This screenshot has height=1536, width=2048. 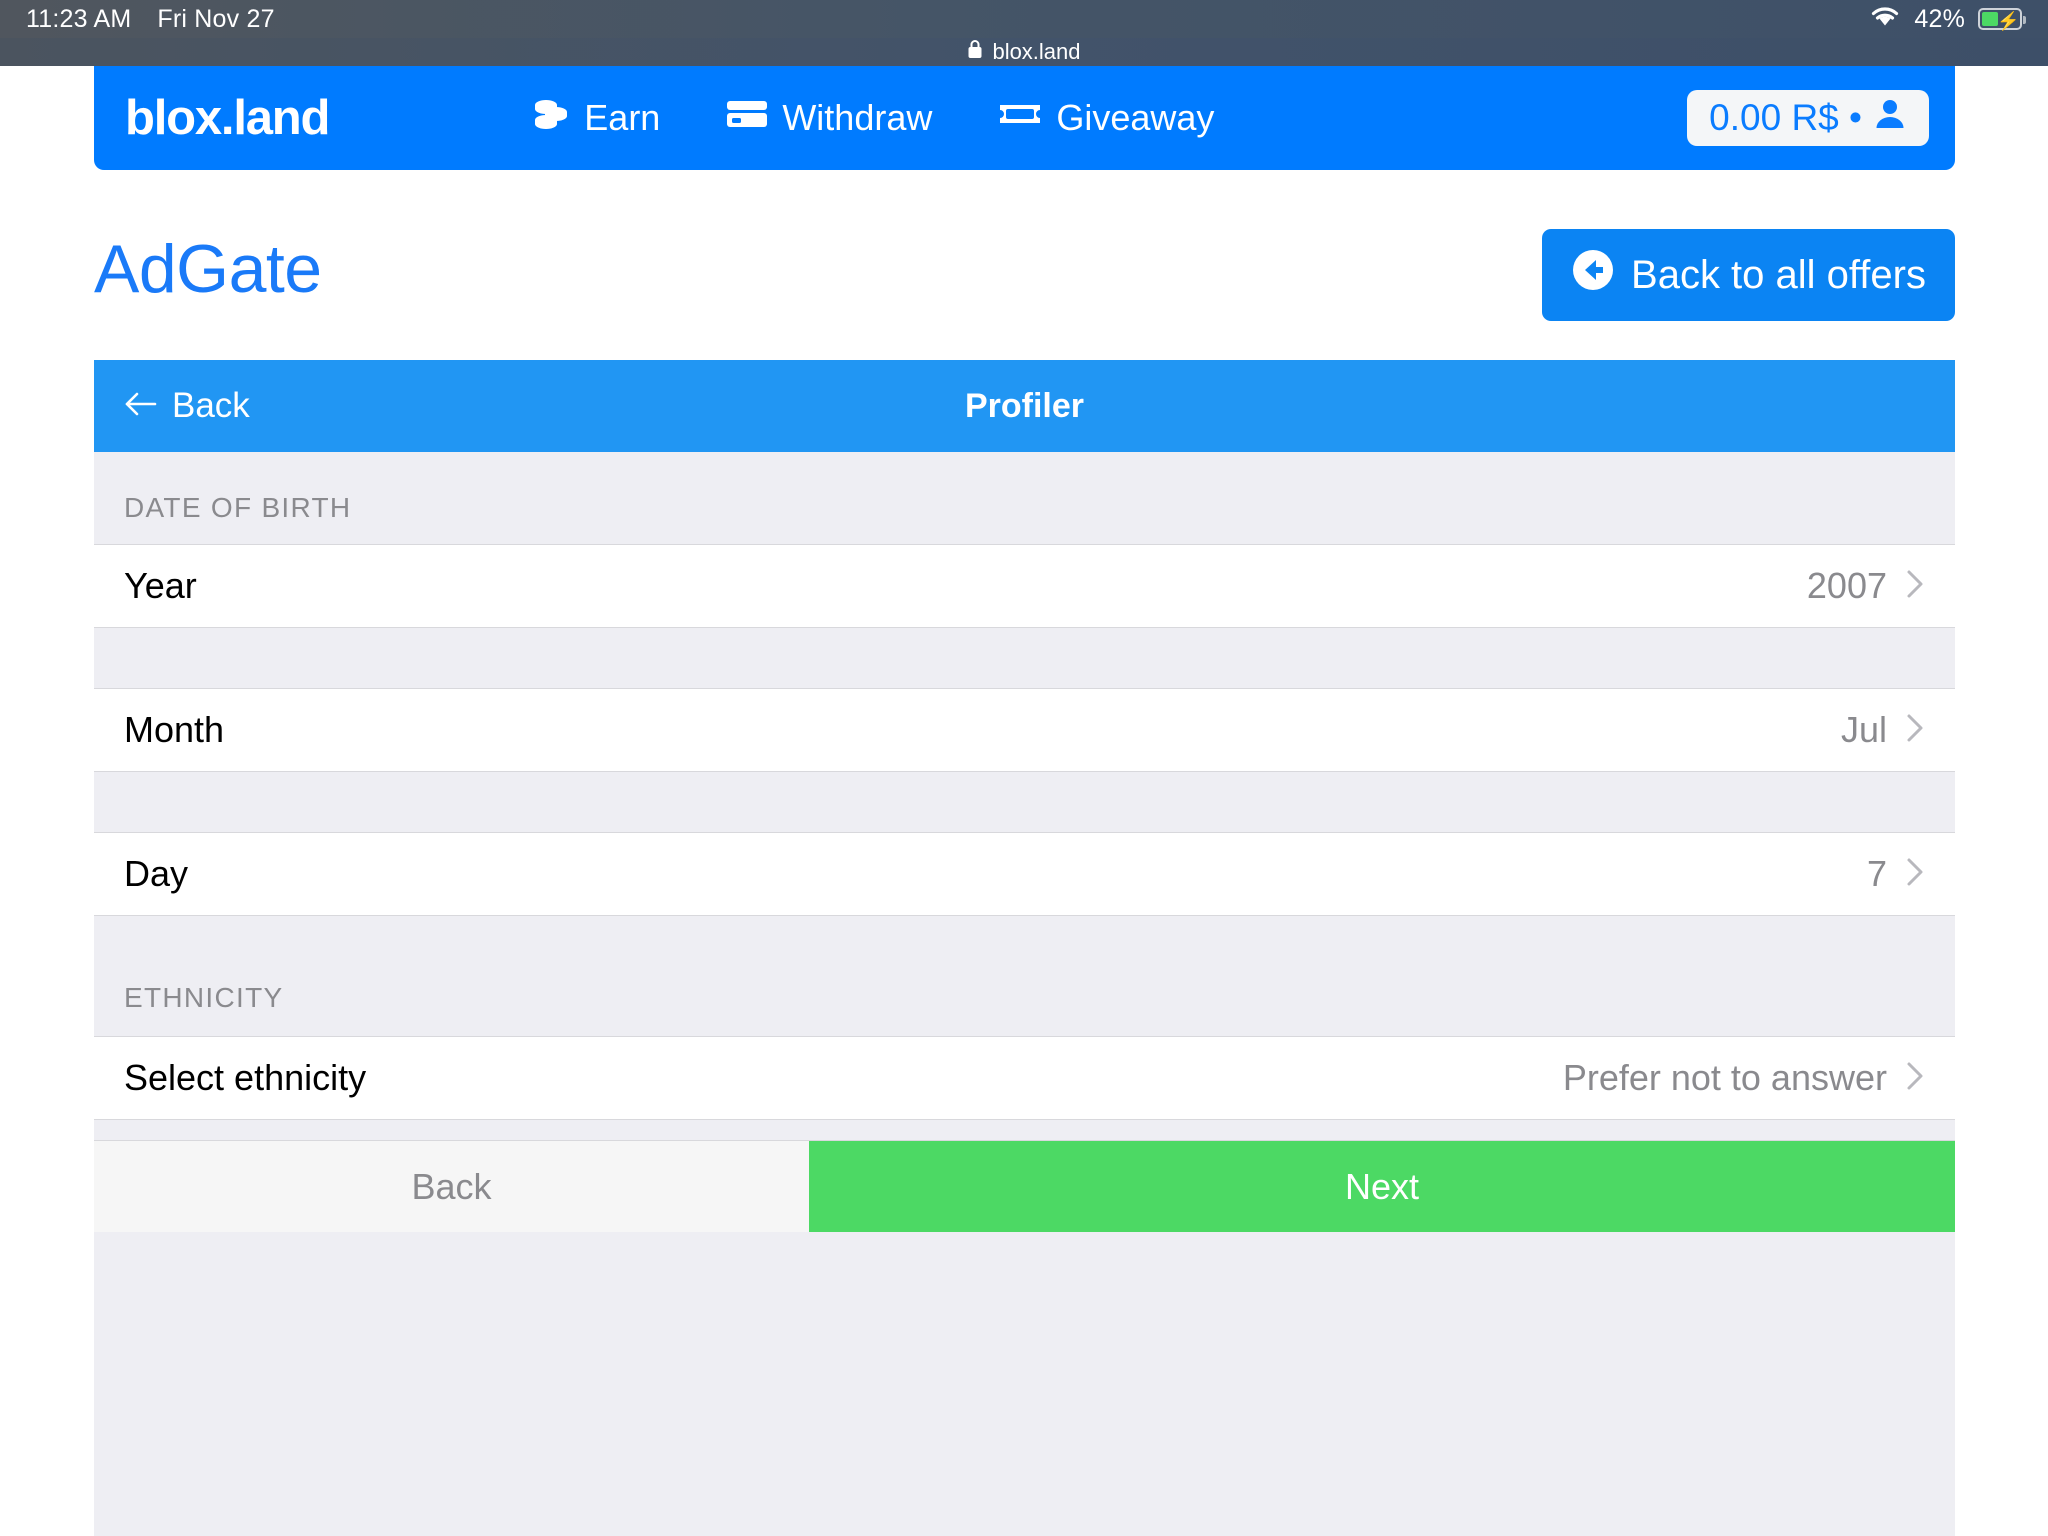 I want to click on profiler-back-button: Back, so click(x=187, y=406).